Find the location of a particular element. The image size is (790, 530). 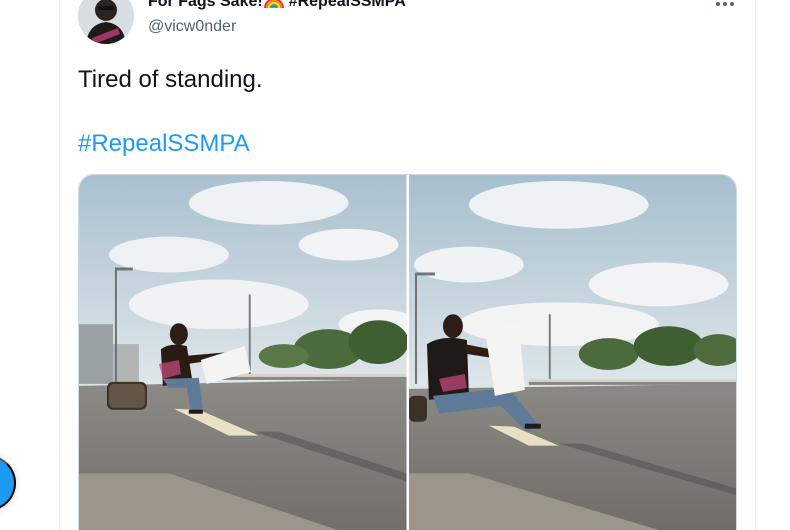

avatar is located at coordinates (106, 22).